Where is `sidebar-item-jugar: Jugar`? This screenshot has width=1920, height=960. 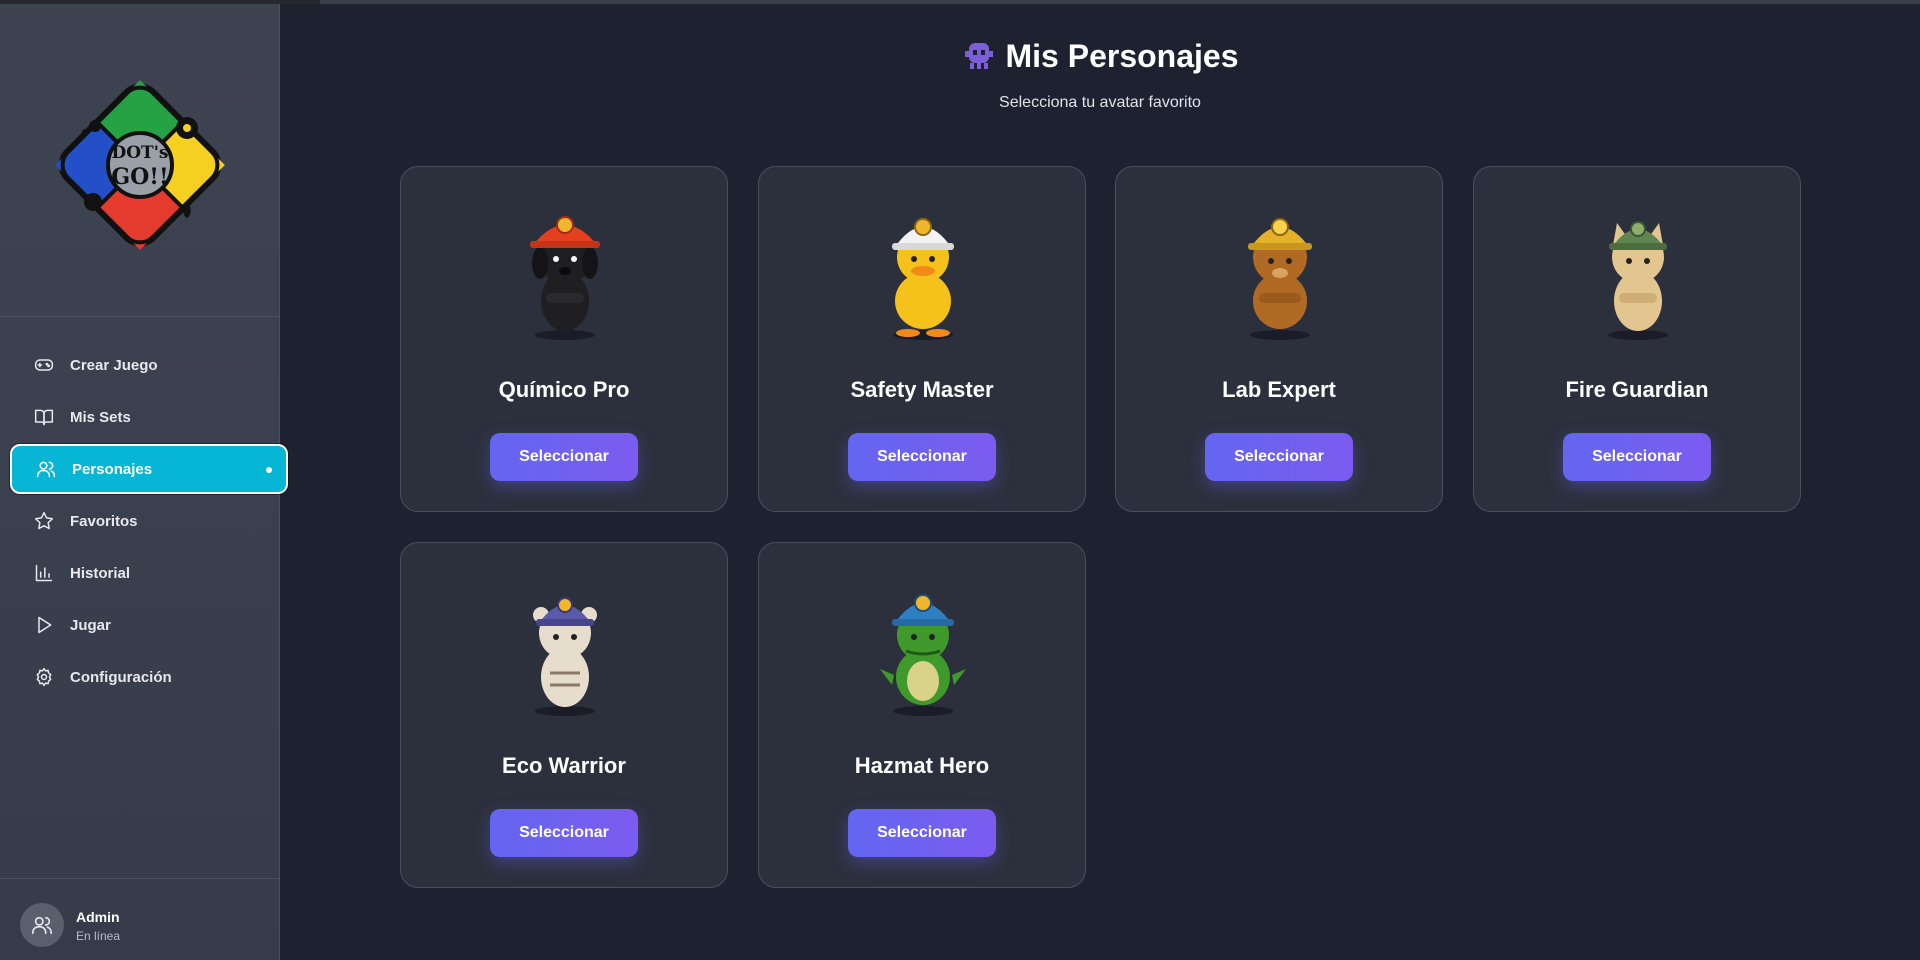 sidebar-item-jugar: Jugar is located at coordinates (149, 625).